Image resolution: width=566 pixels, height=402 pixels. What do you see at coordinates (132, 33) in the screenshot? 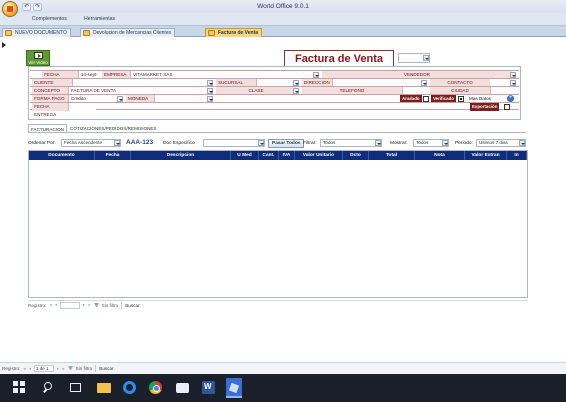
I see `tab-label: Devolucion de Mercancias Clientes` at bounding box center [132, 33].